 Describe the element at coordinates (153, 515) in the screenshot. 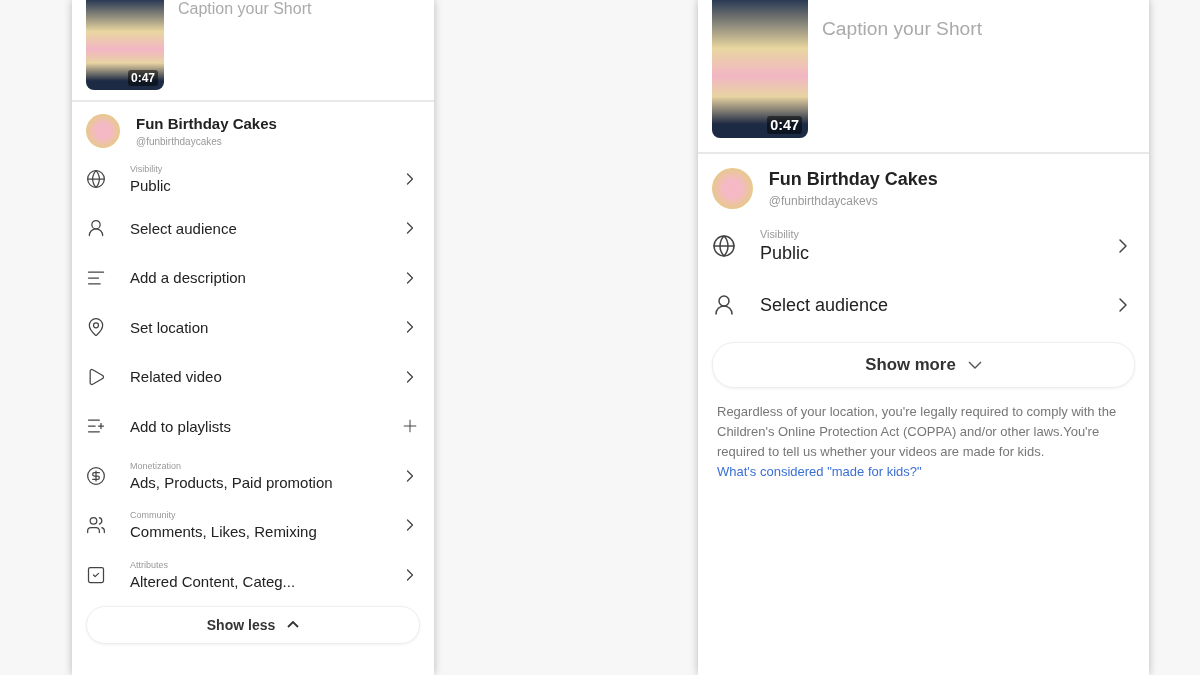

I see `setting-label: Community` at that location.